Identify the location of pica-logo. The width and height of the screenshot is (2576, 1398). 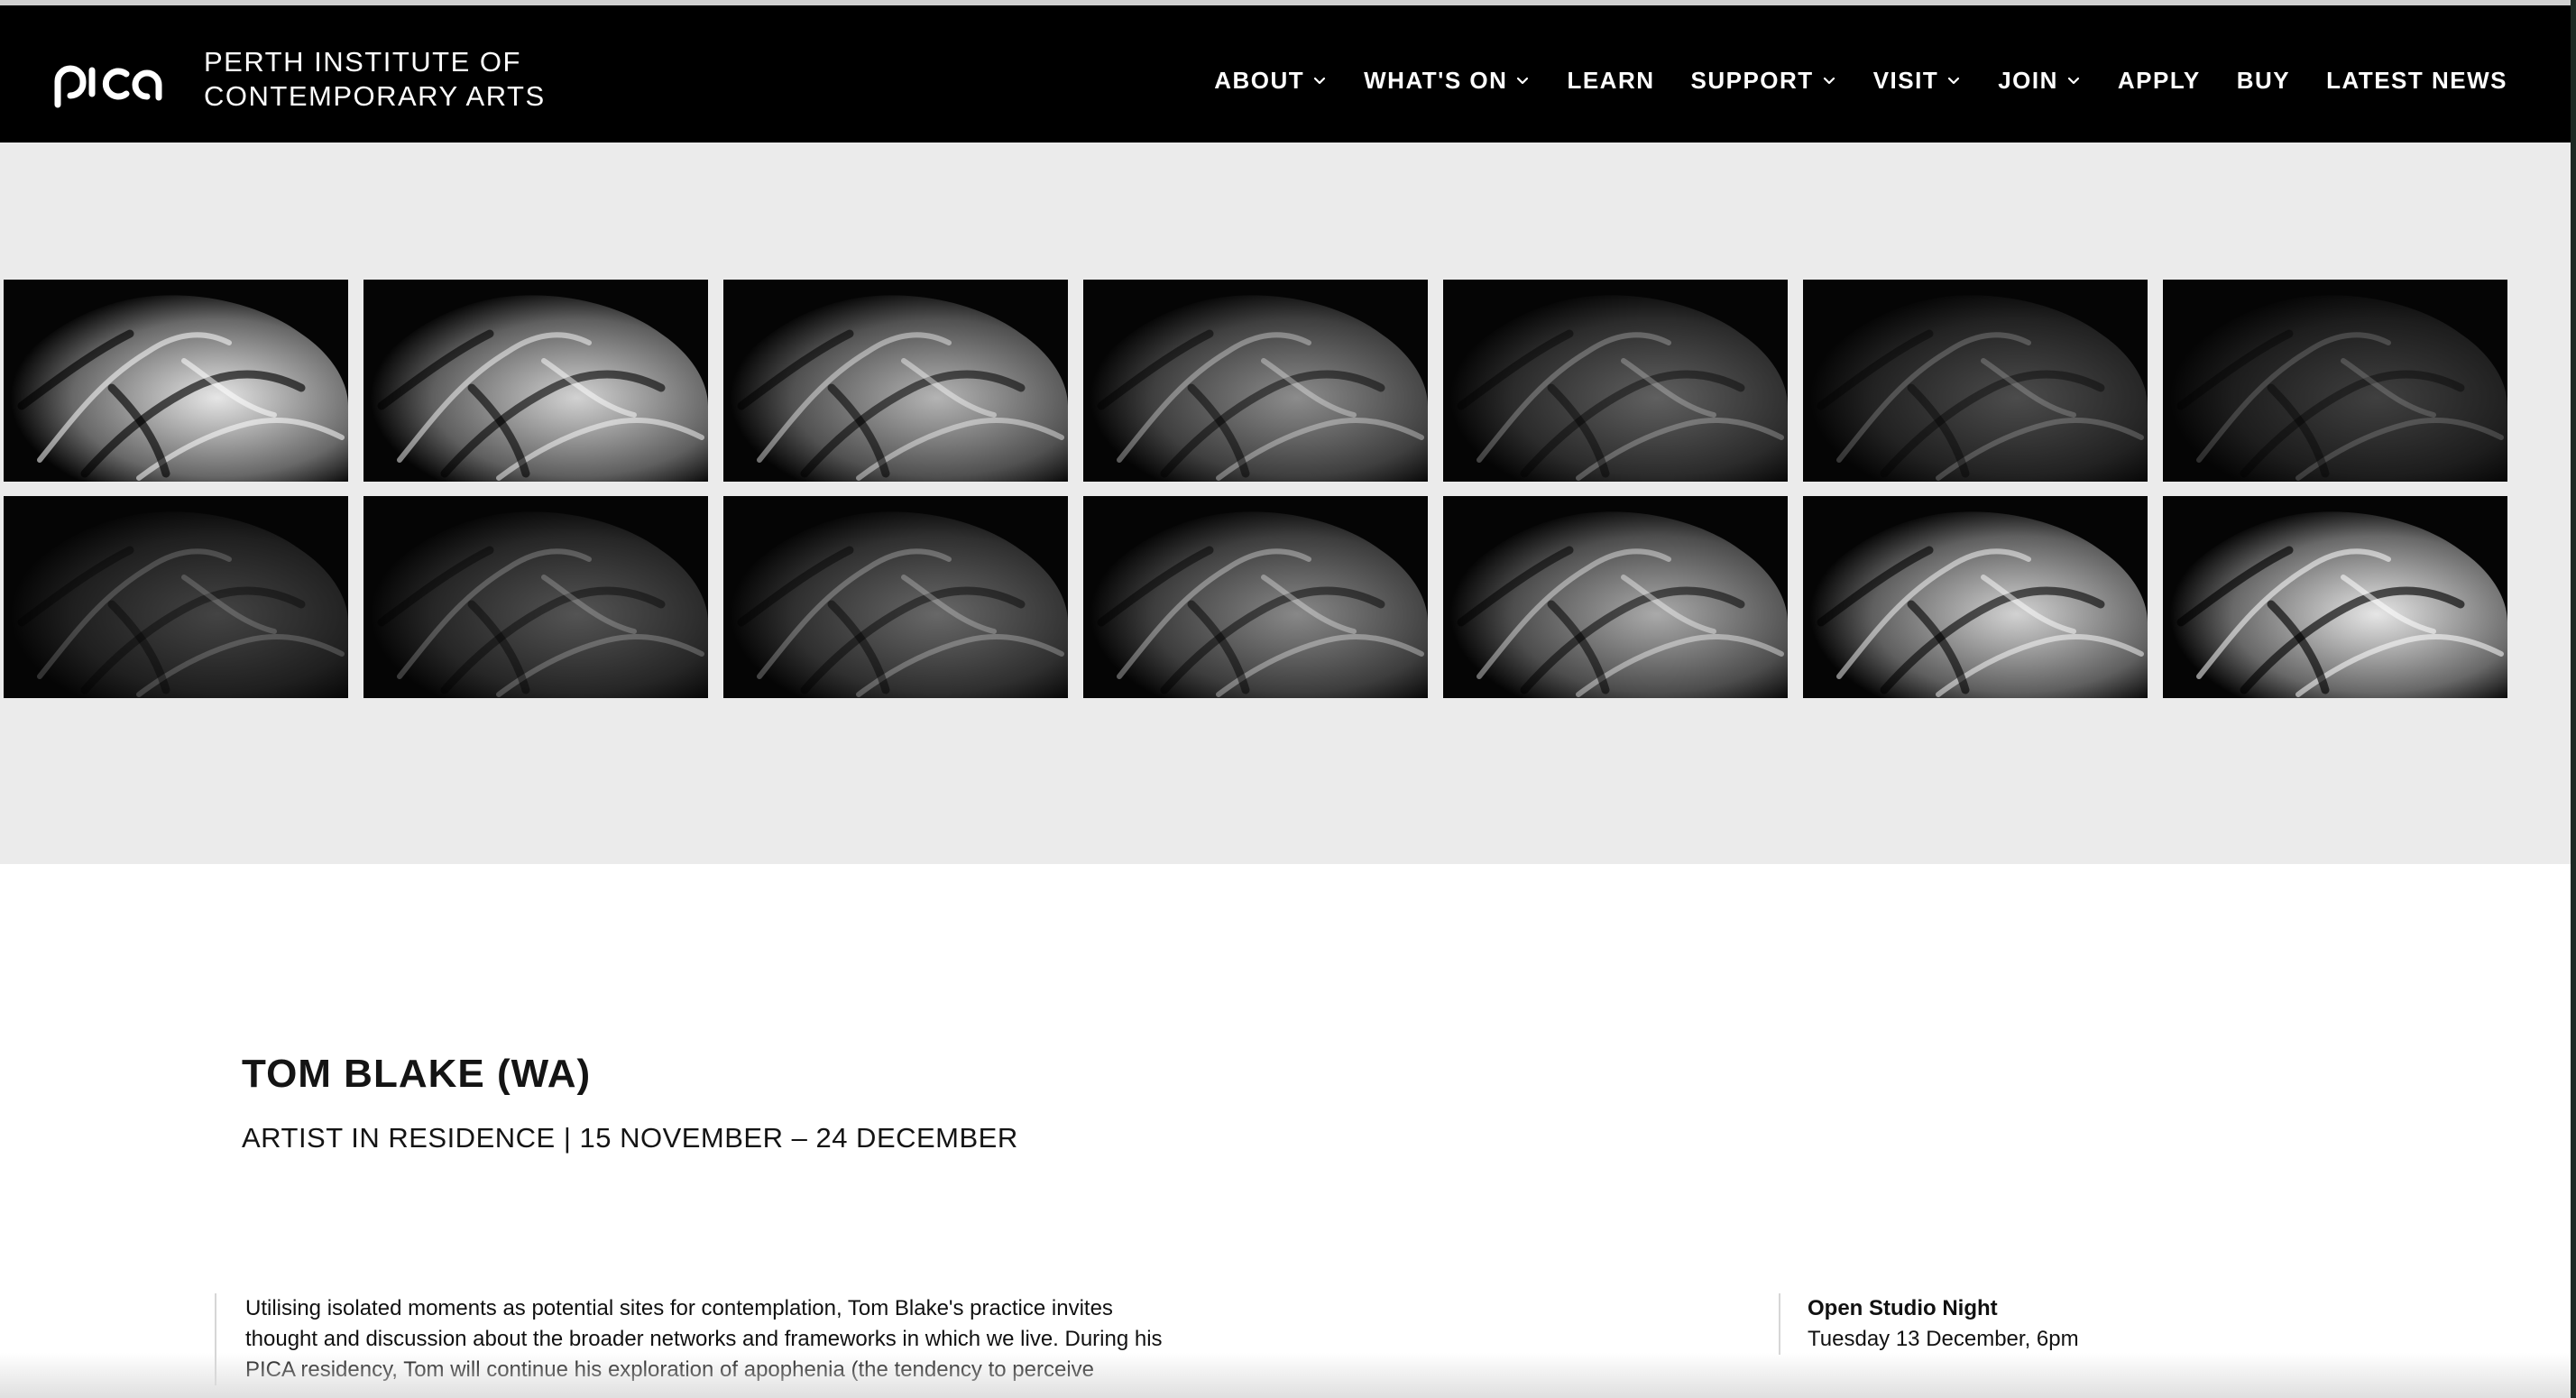
(109, 84).